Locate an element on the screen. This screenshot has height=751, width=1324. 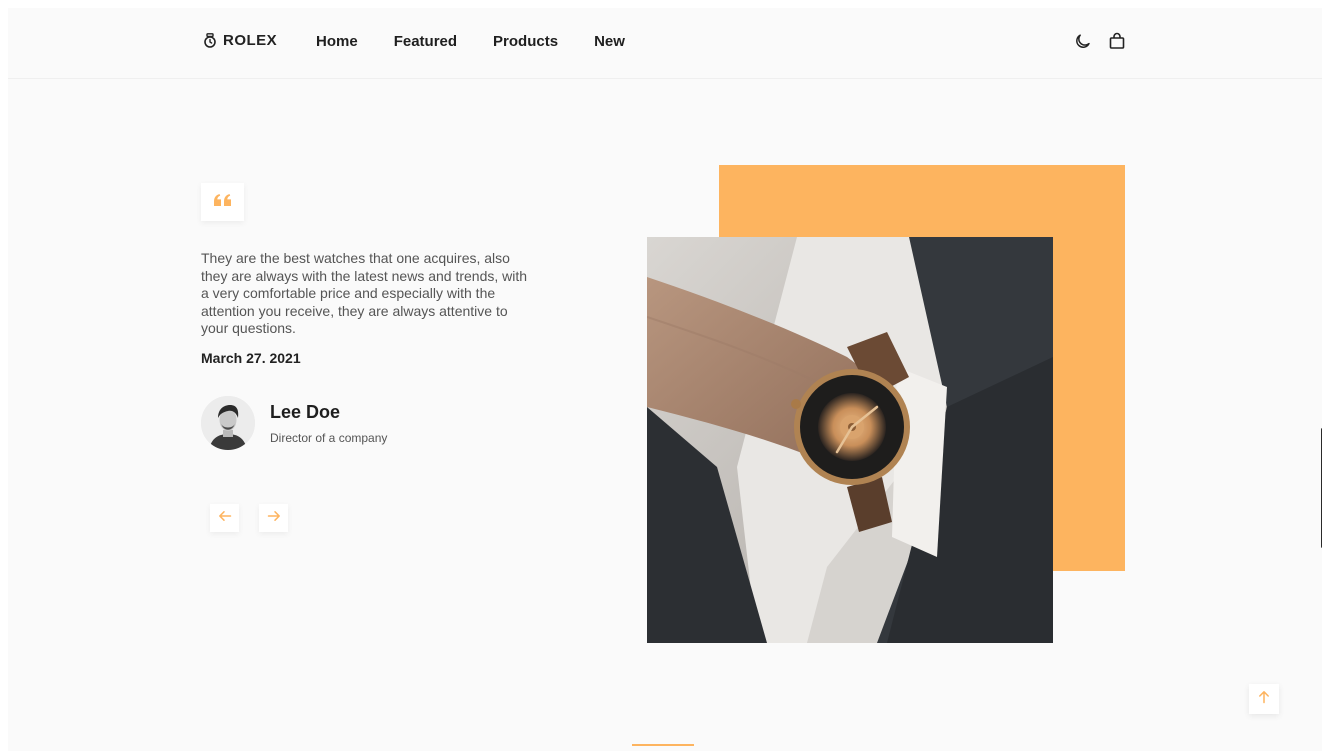
avatar is located at coordinates (228, 423).